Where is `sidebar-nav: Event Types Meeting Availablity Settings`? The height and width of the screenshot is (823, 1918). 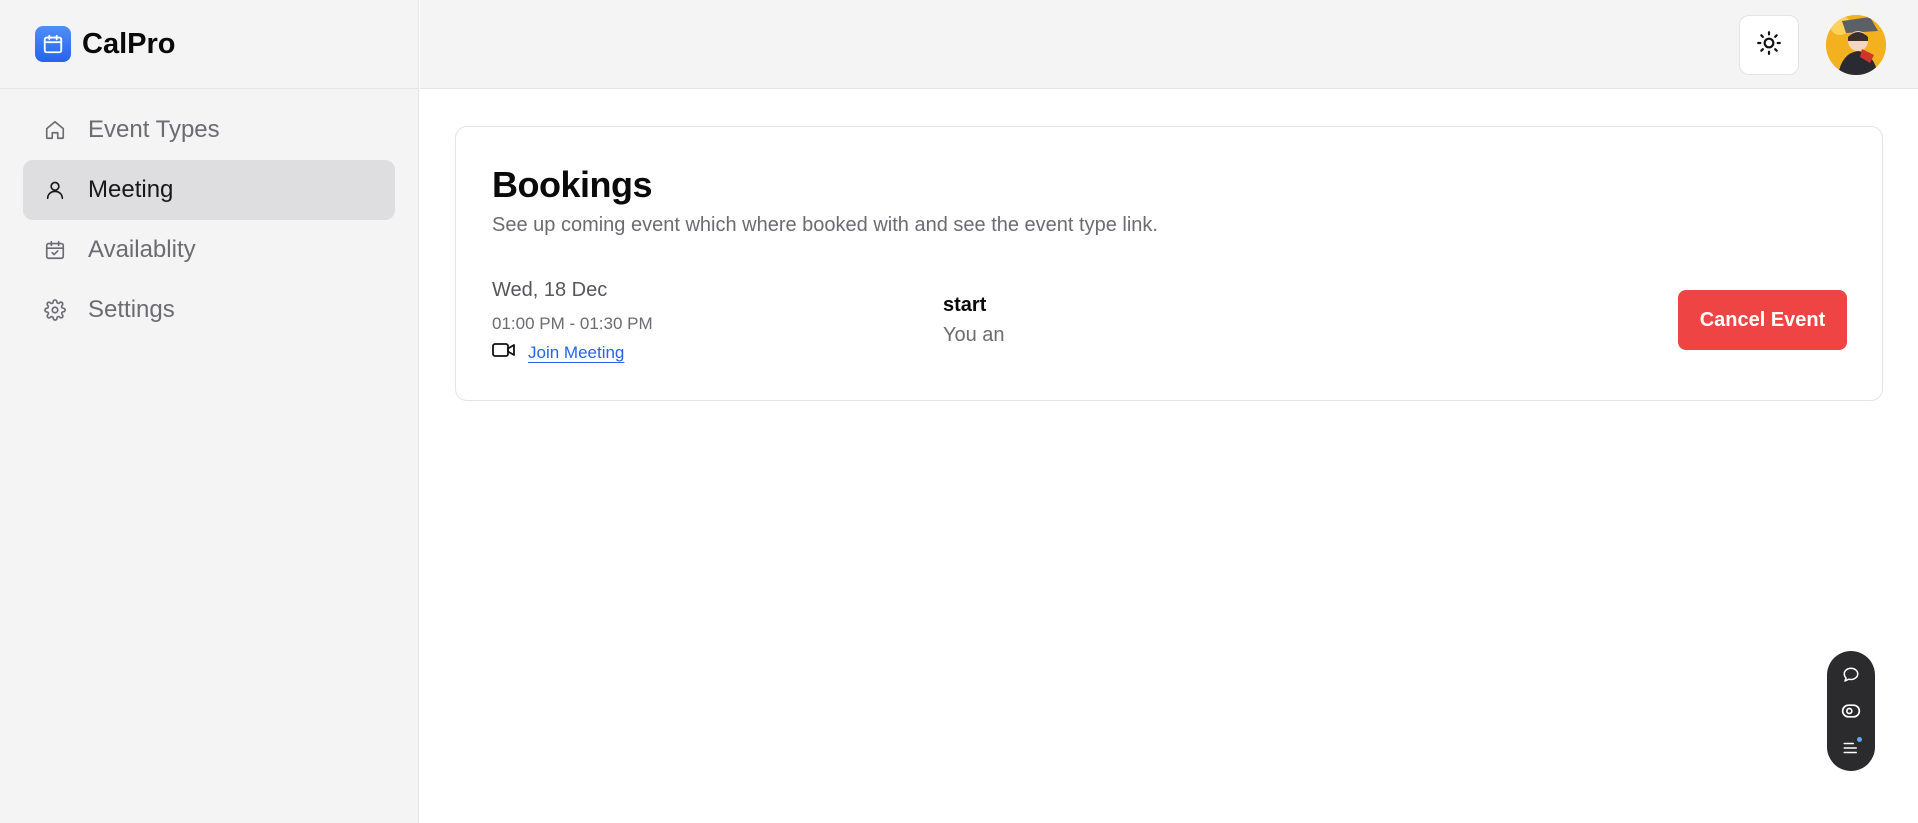
sidebar-nav: Event Types Meeting Availablity Settings is located at coordinates (209, 220).